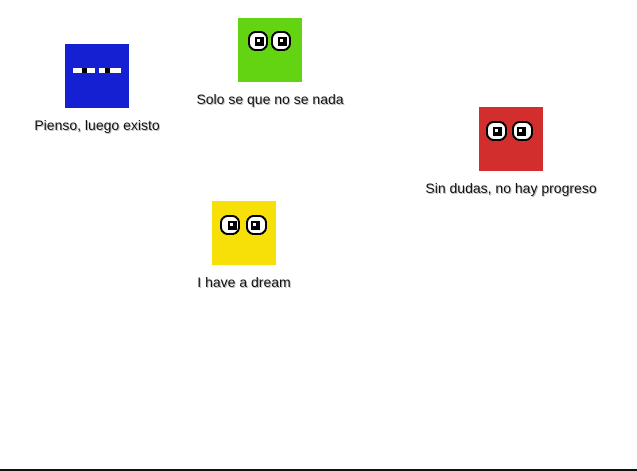 The height and width of the screenshot is (471, 637). I want to click on blue-character, so click(97, 76).